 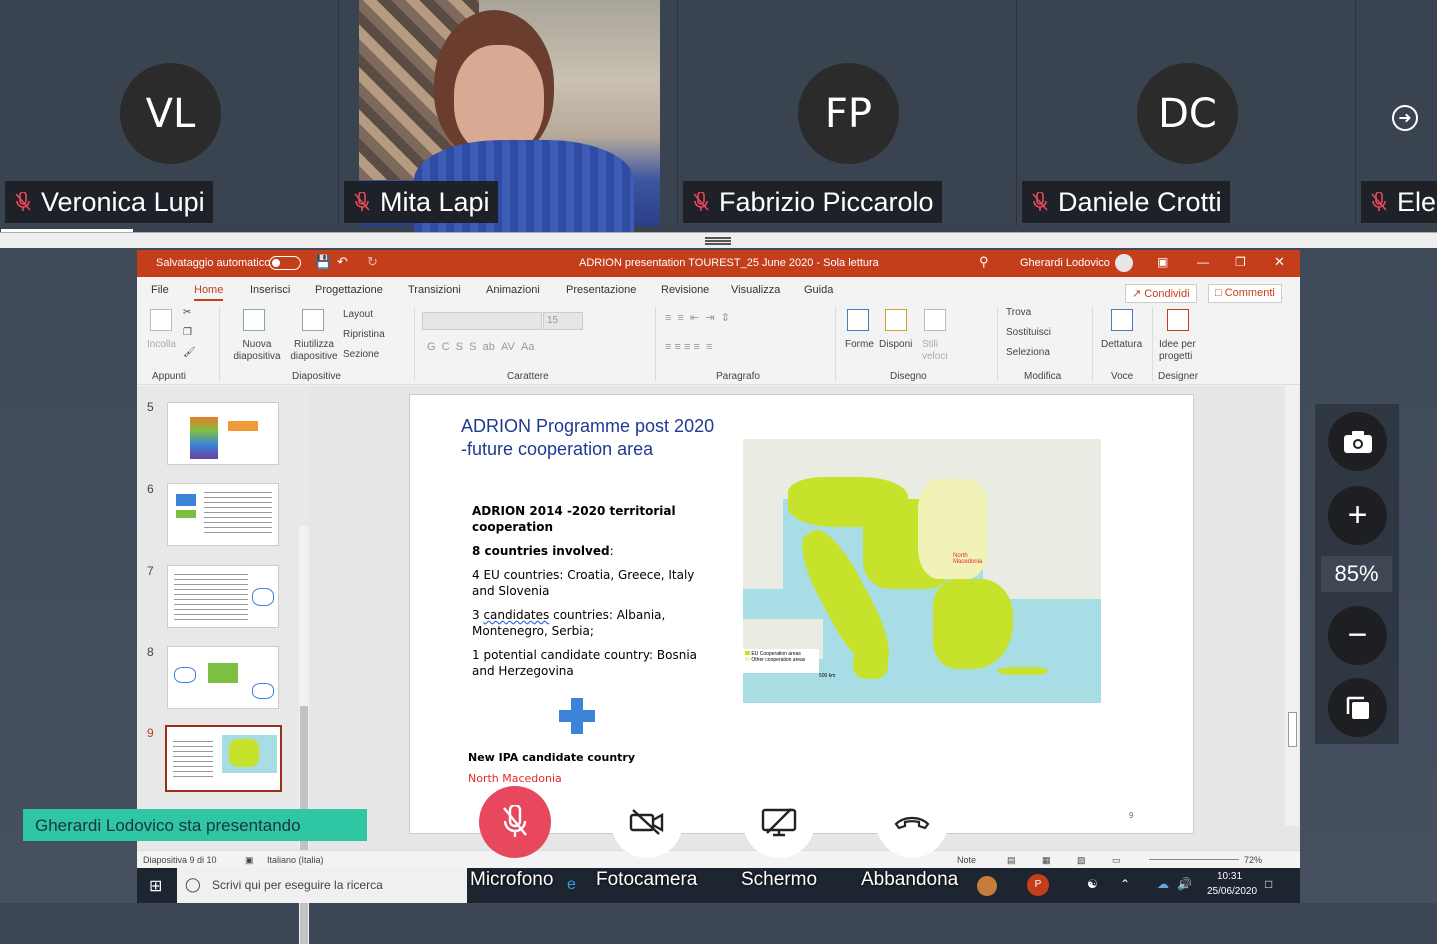 What do you see at coordinates (1357, 707) in the screenshot?
I see `window-copy-icon` at bounding box center [1357, 707].